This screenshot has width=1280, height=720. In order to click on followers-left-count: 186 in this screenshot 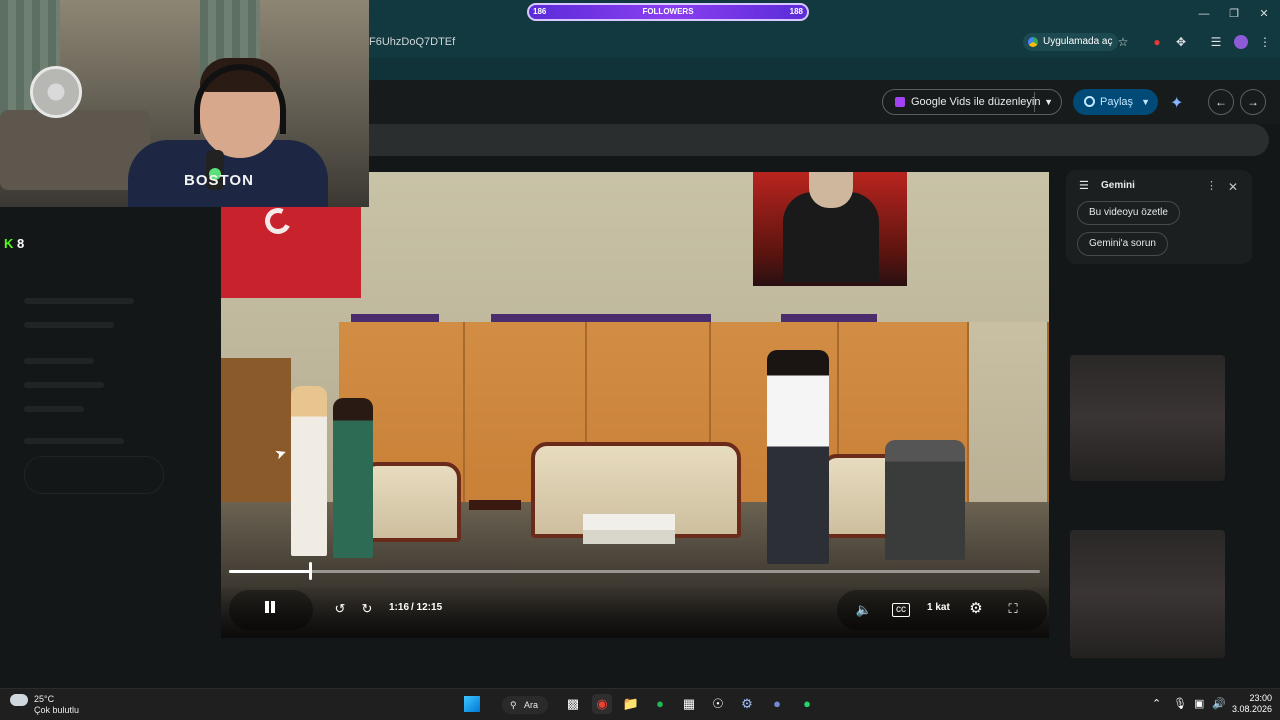, I will do `click(540, 11)`.